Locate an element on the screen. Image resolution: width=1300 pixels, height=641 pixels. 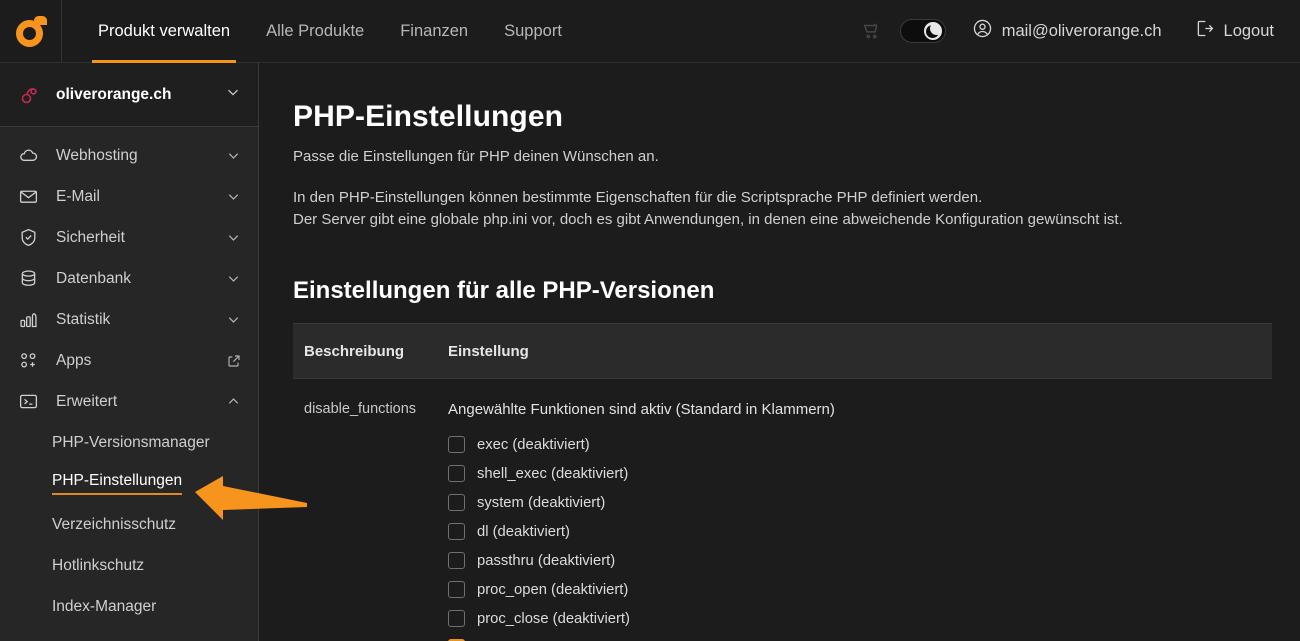
checkbox-row-dl: dl (deaktiviert) is located at coordinates (860, 531).